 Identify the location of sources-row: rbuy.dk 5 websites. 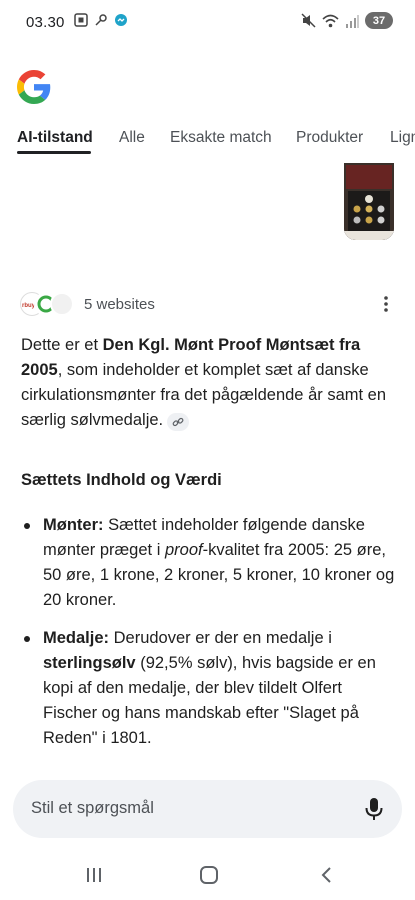
(207, 304).